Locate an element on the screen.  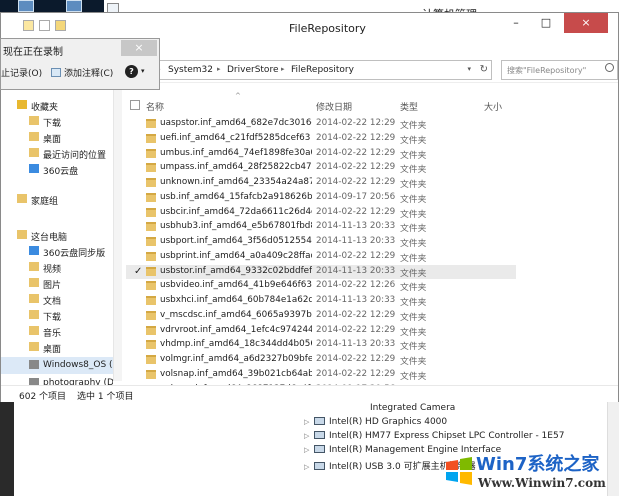
select-all-checkbox is located at coordinates (135, 105).